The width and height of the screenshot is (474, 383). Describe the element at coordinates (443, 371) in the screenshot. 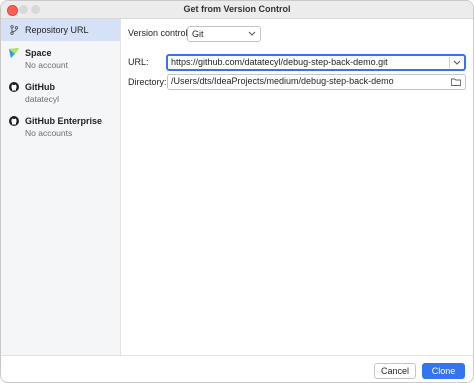

I see `clone-button: Clone` at that location.